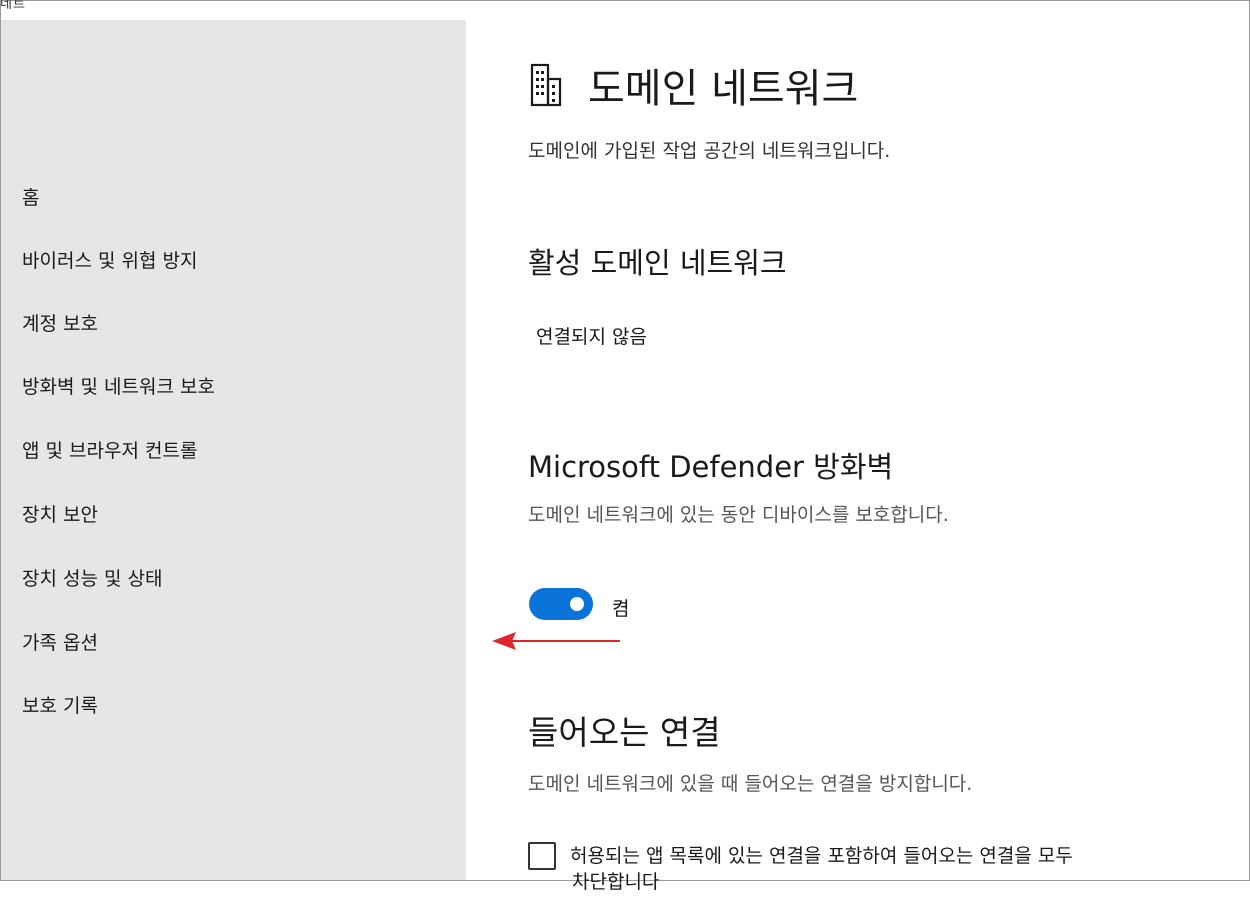  I want to click on block-incoming-checkbox, so click(542, 856).